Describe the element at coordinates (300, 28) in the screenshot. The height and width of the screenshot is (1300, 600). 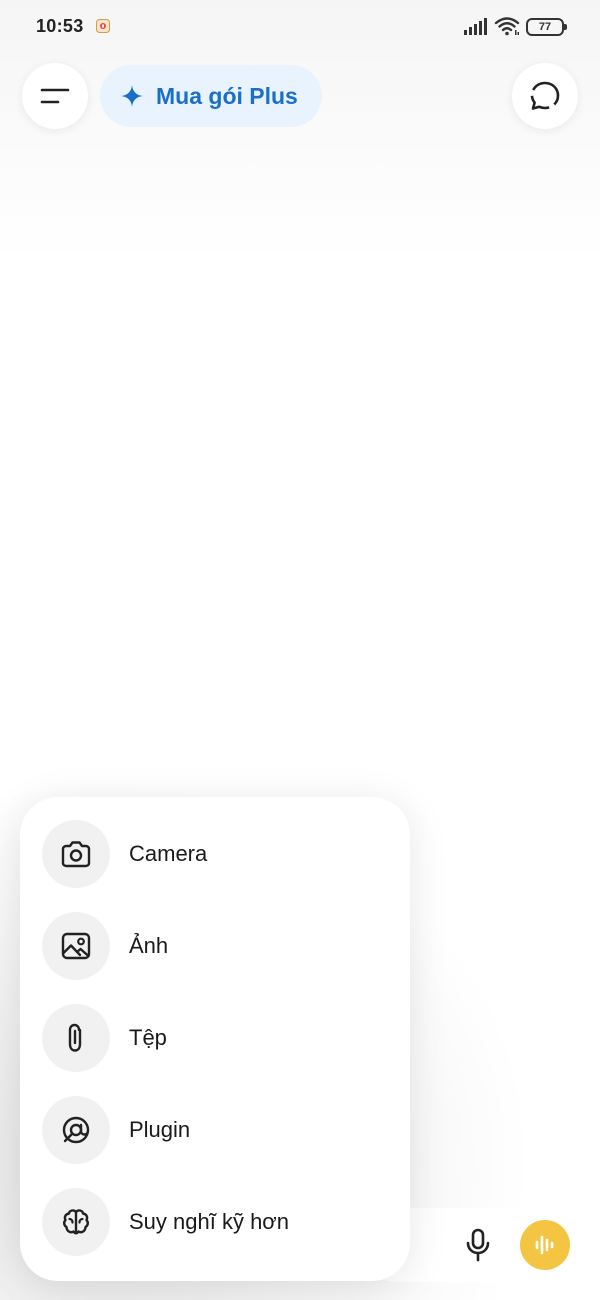
I see `status-bar: 10:53 77` at that location.